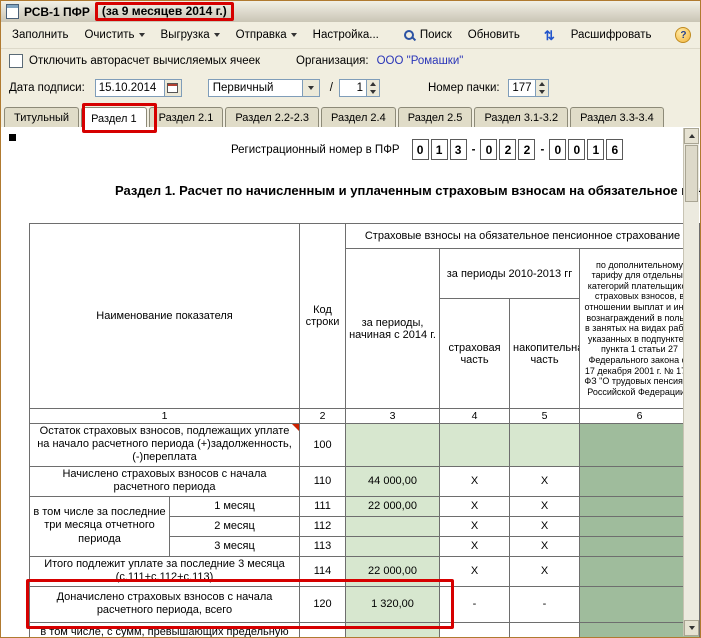 This screenshot has width=701, height=638. What do you see at coordinates (474, 445) in the screenshot?
I see `cell-insurance` at bounding box center [474, 445].